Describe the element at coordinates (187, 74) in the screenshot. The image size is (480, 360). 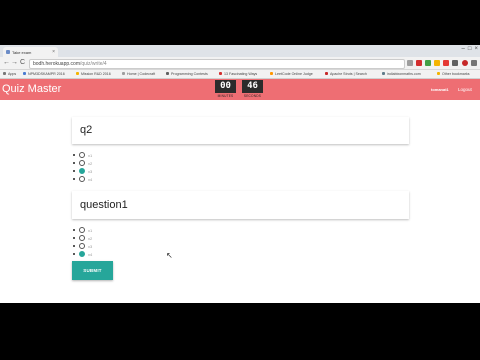
I see `bookmark-item: Programming Contests` at that location.